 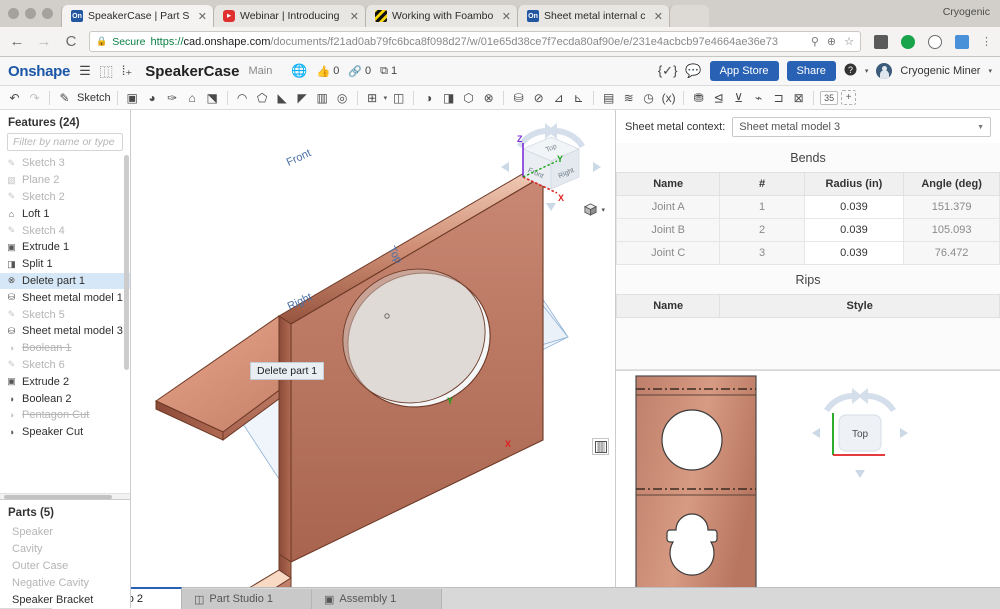 I want to click on mirror-tool-icon: ◫, so click(x=398, y=97).